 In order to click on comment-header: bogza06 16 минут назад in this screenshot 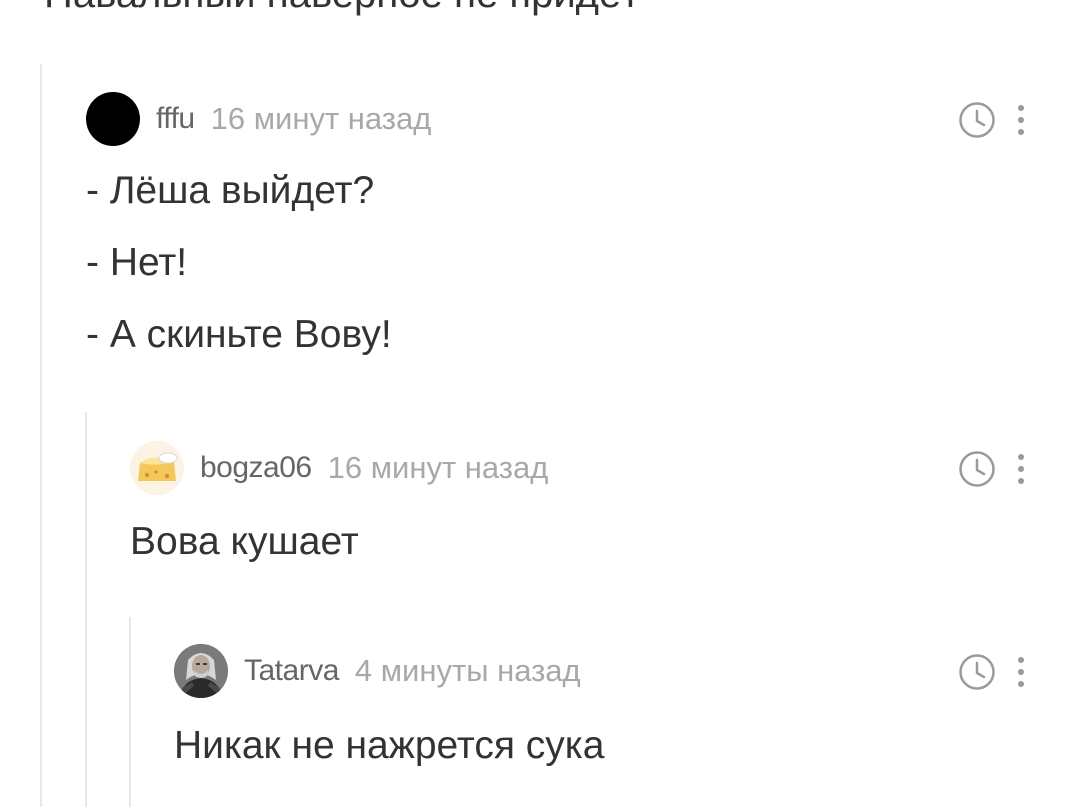, I will do `click(339, 468)`.